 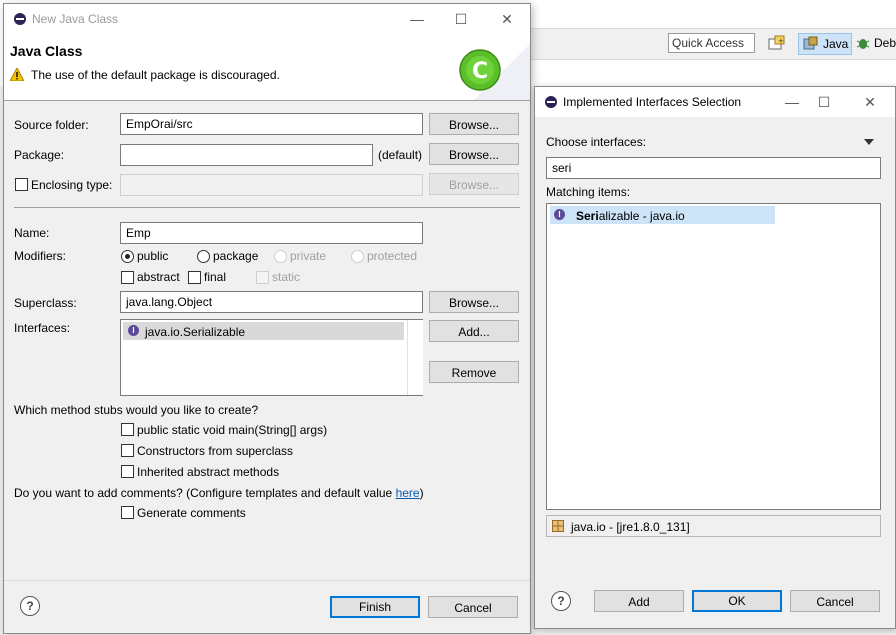 I want to click on dialog-titlebar: New Java Class — ☐ ✕, so click(x=267, y=19).